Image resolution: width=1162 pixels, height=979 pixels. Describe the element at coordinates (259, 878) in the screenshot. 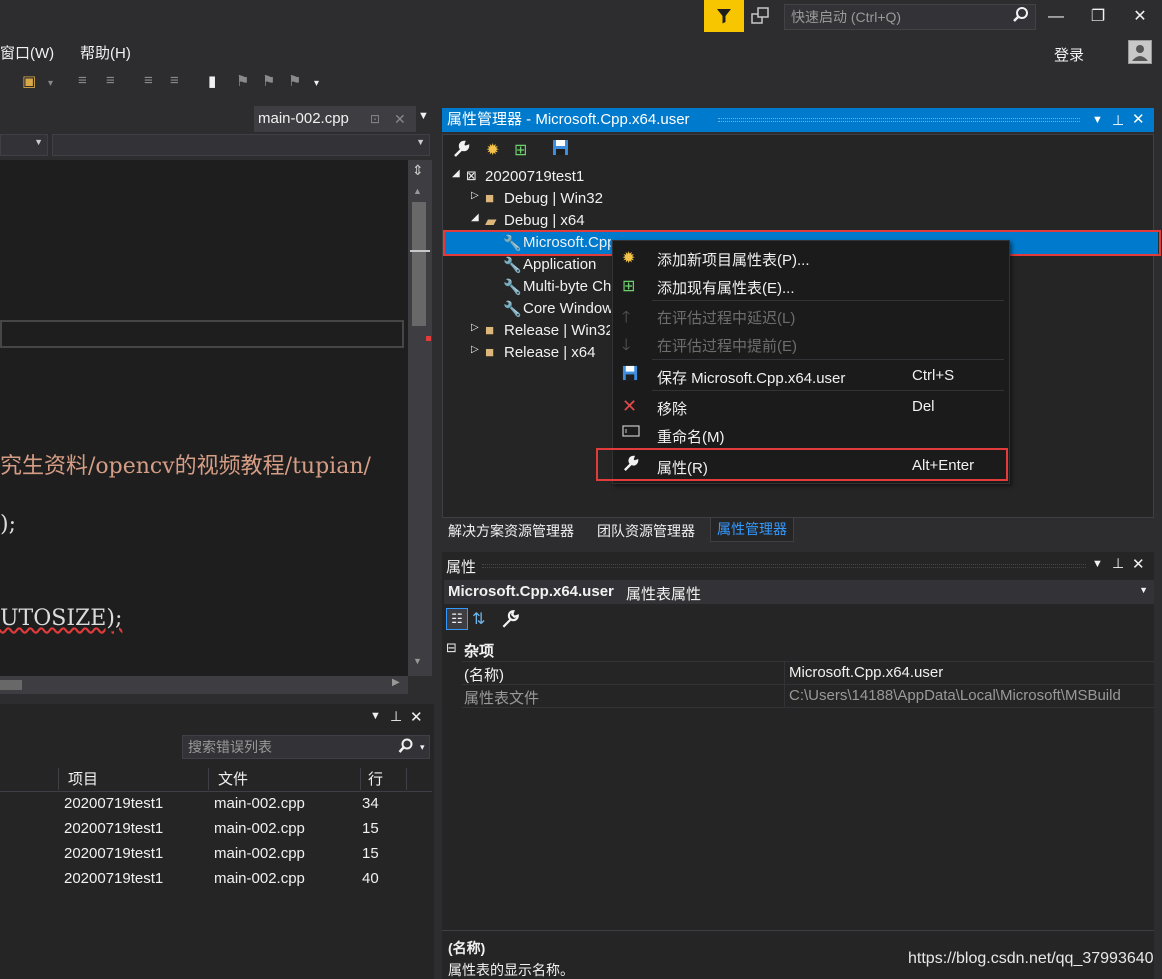

I see `error-row-4-file: main-002.cpp` at that location.